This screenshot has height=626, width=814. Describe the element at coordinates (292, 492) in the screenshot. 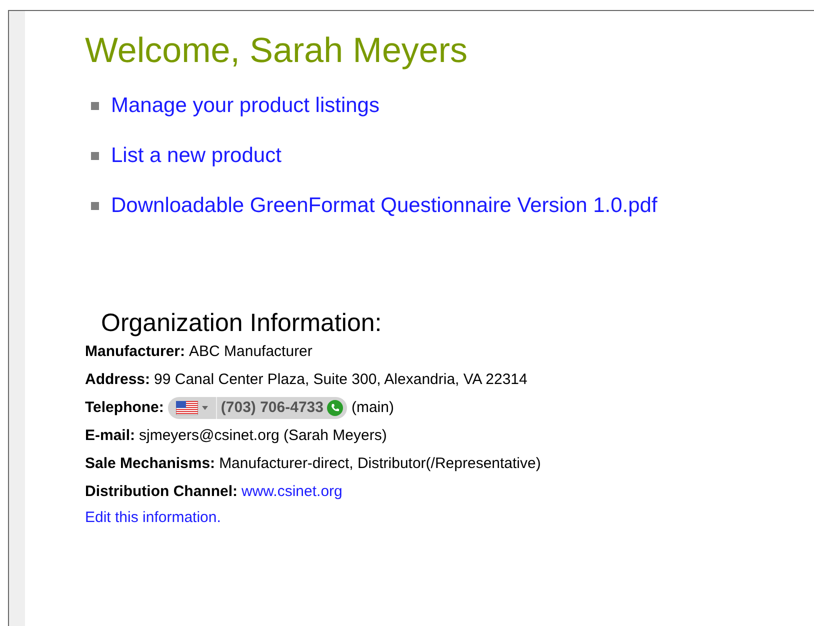

I see `website-link: www.csinet.org` at that location.